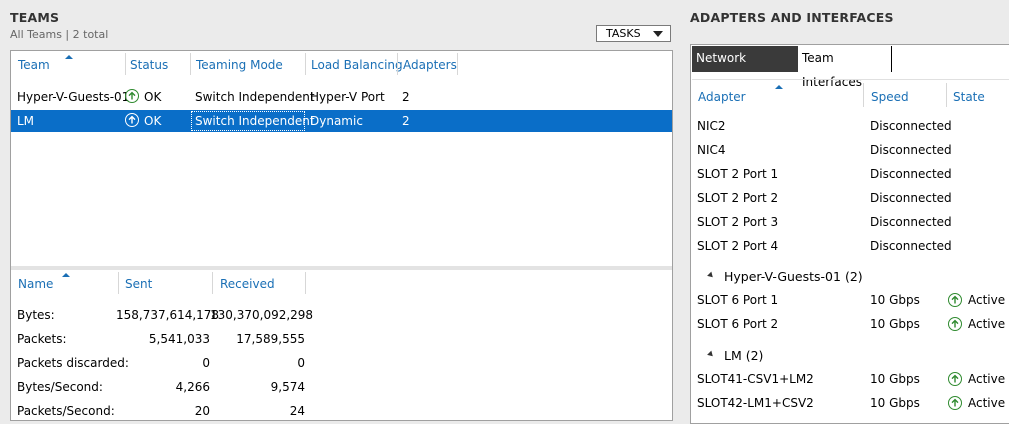 The width and height of the screenshot is (1009, 424). I want to click on column-header-status: Status, so click(149, 65).